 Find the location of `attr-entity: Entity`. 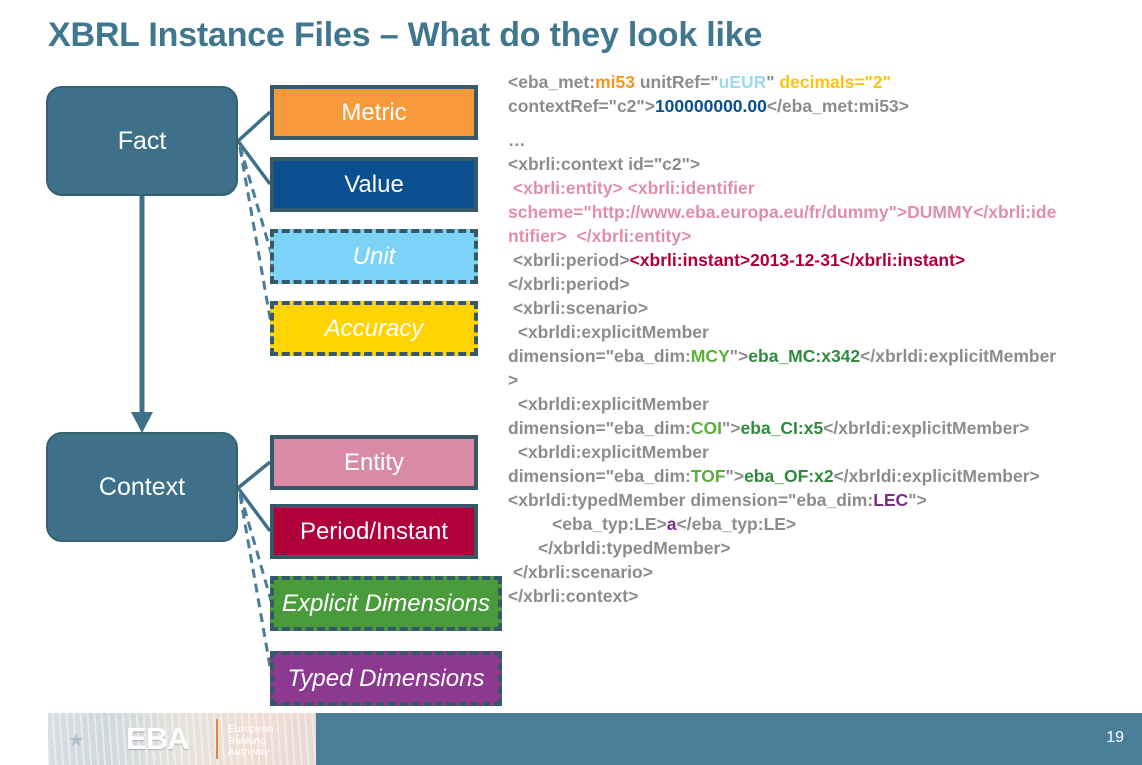

attr-entity: Entity is located at coordinates (374, 462).